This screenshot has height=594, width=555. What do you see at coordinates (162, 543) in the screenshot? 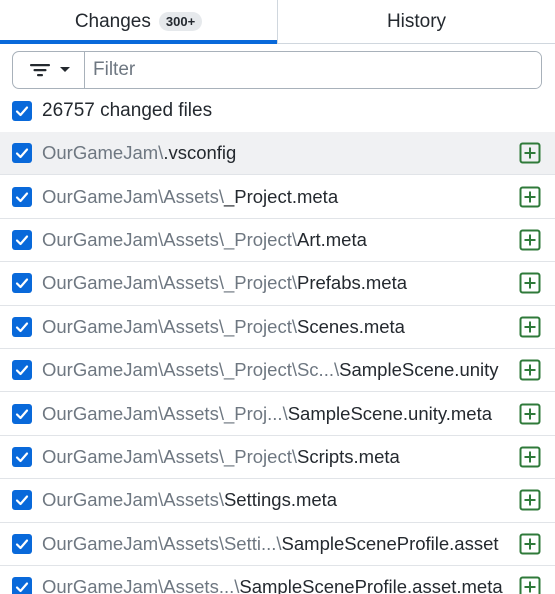
I see `file-directory: OurGameJam\Assets\Setti...\` at bounding box center [162, 543].